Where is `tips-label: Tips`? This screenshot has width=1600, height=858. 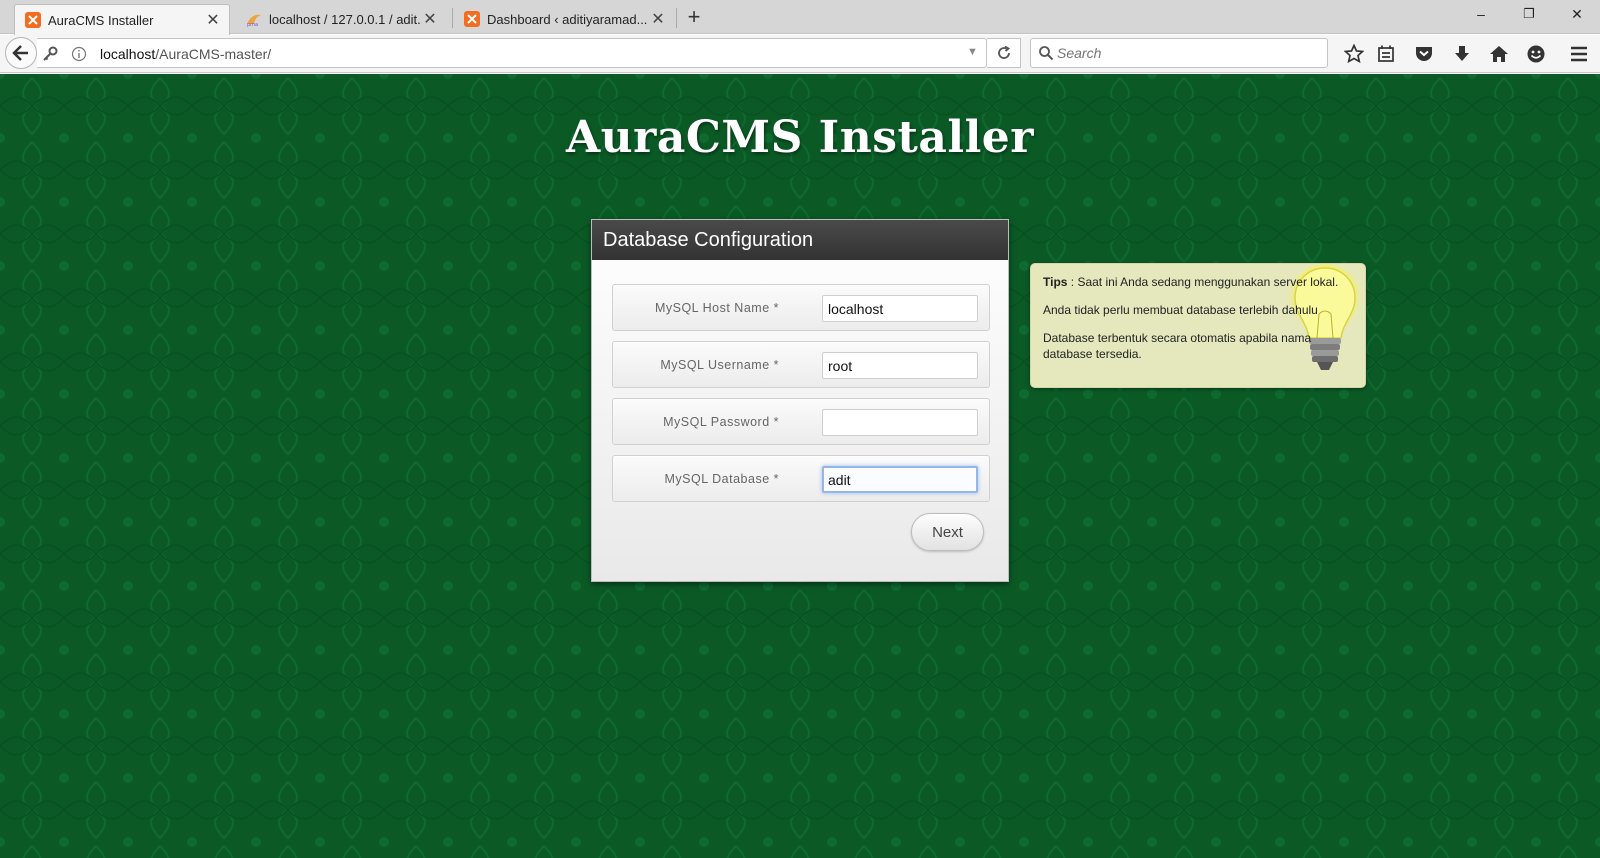
tips-label: Tips is located at coordinates (1055, 282).